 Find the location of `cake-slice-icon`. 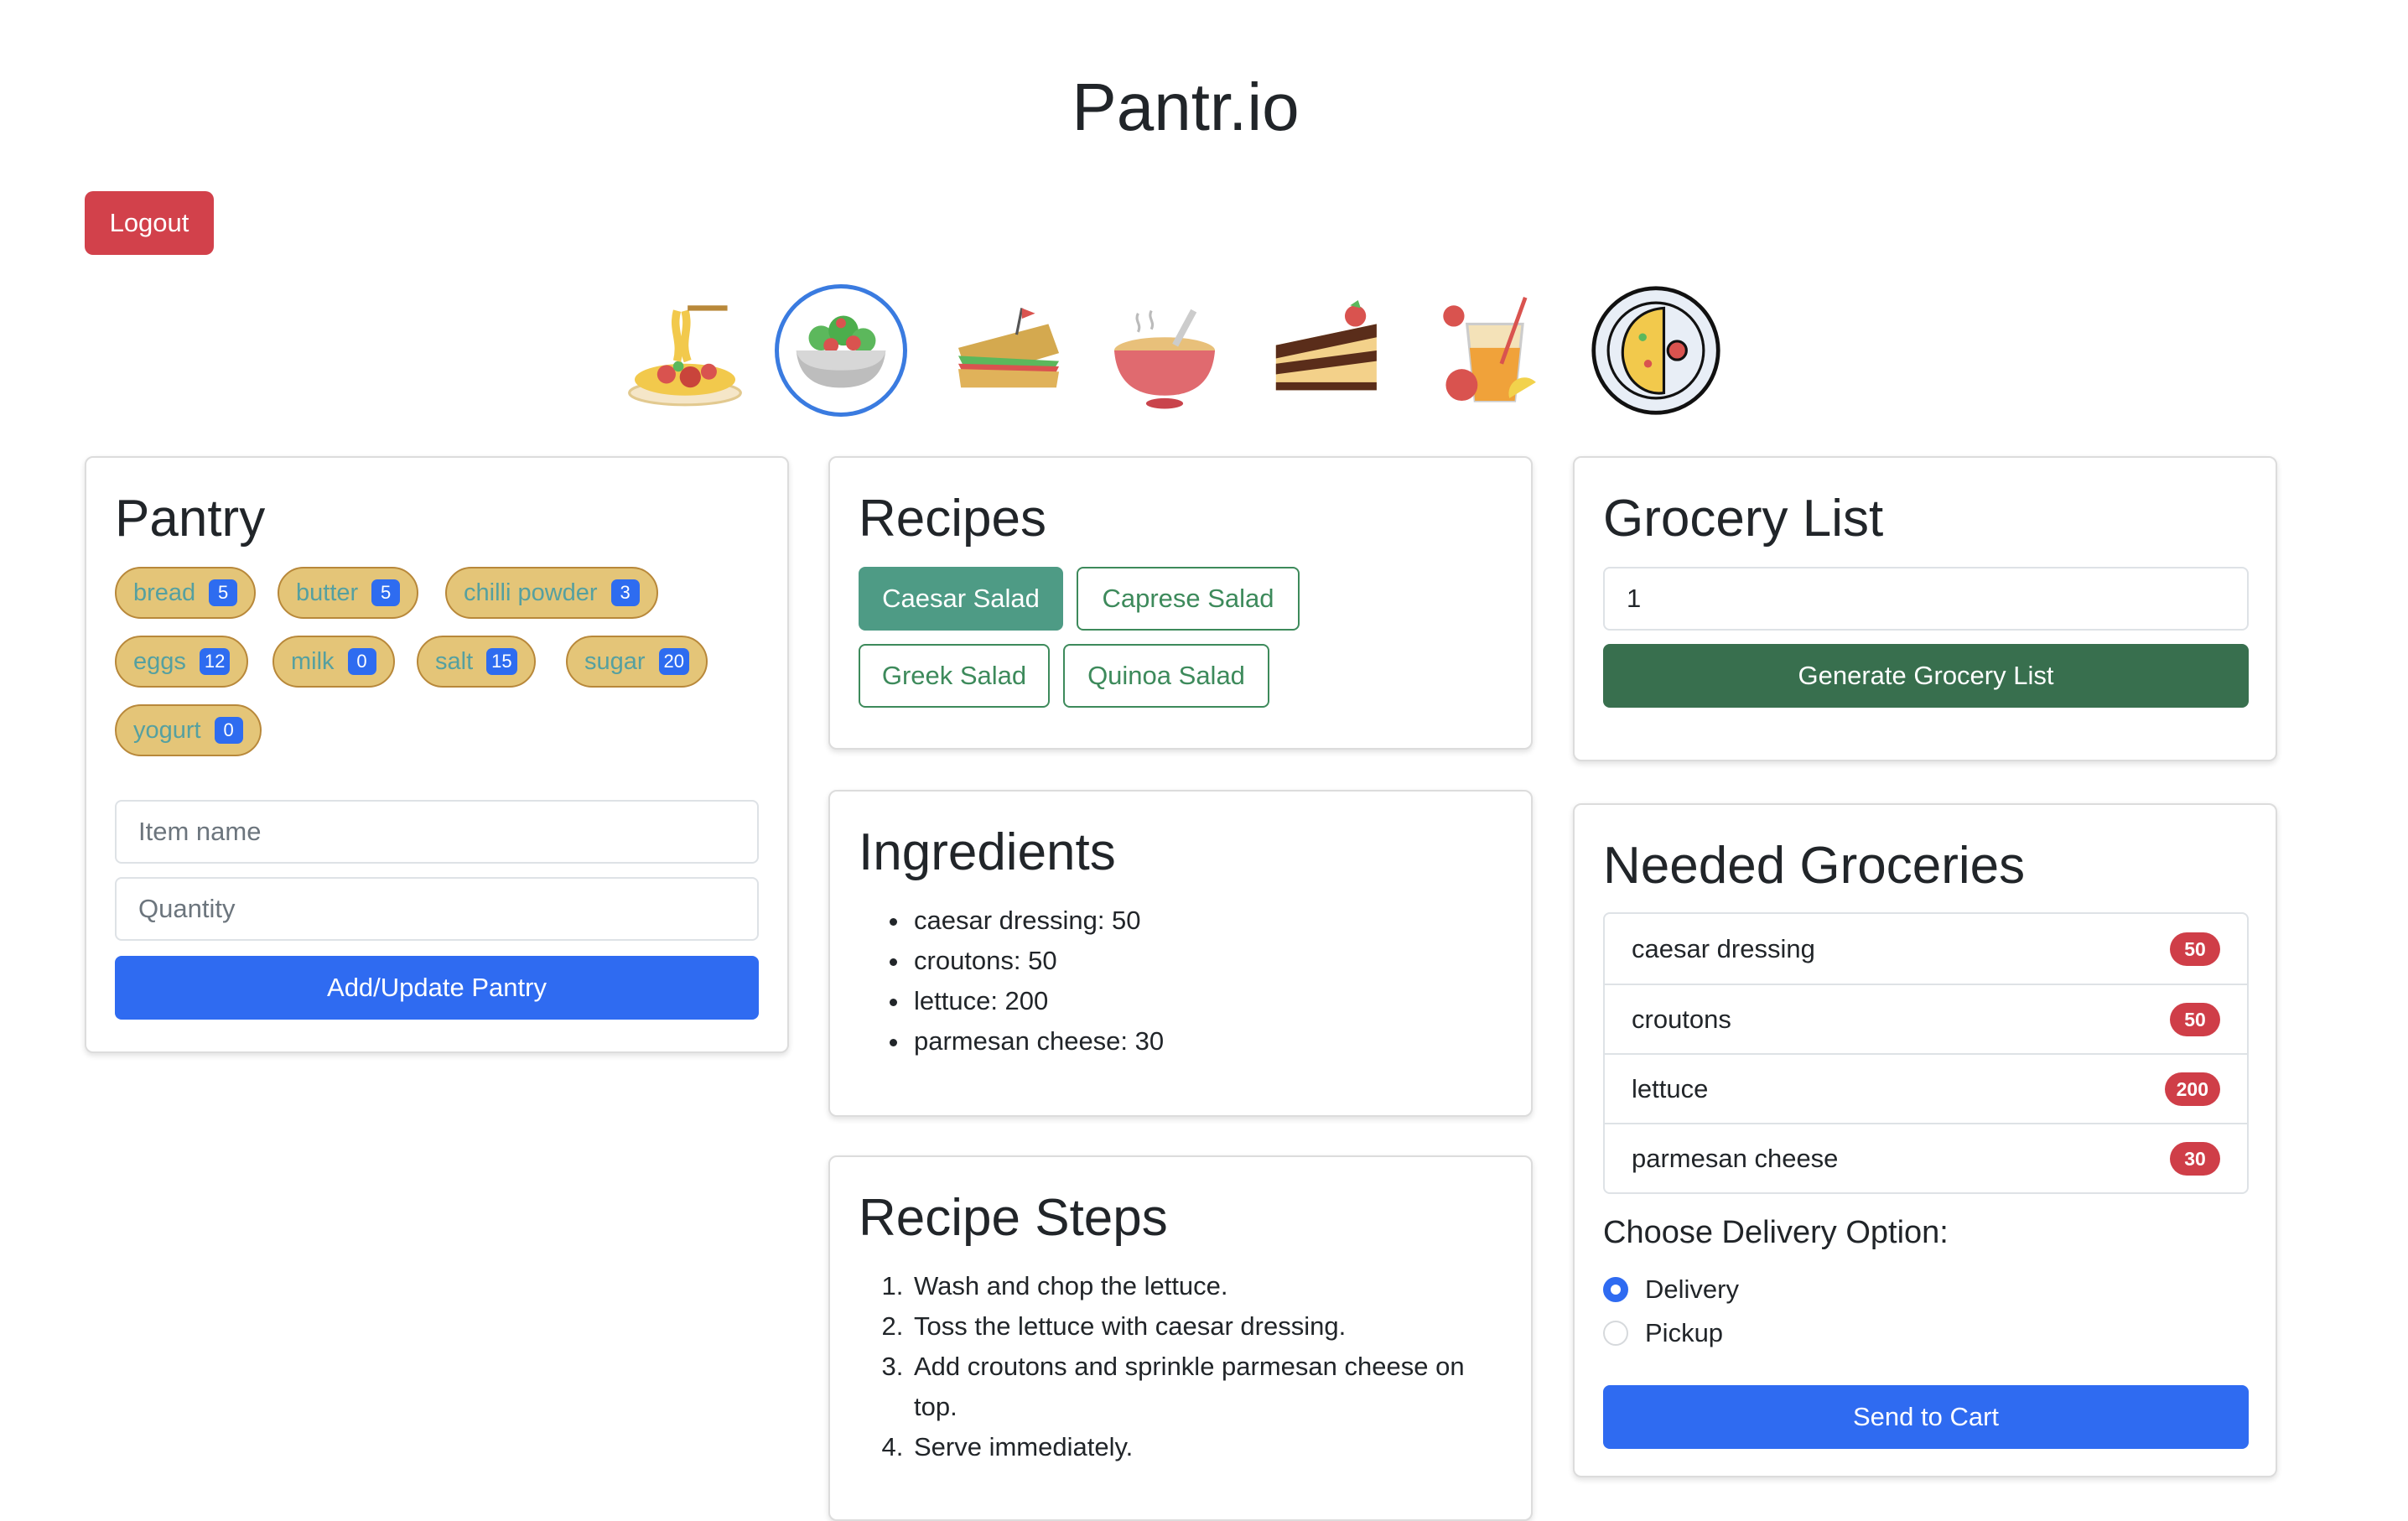

cake-slice-icon is located at coordinates (1329, 350).